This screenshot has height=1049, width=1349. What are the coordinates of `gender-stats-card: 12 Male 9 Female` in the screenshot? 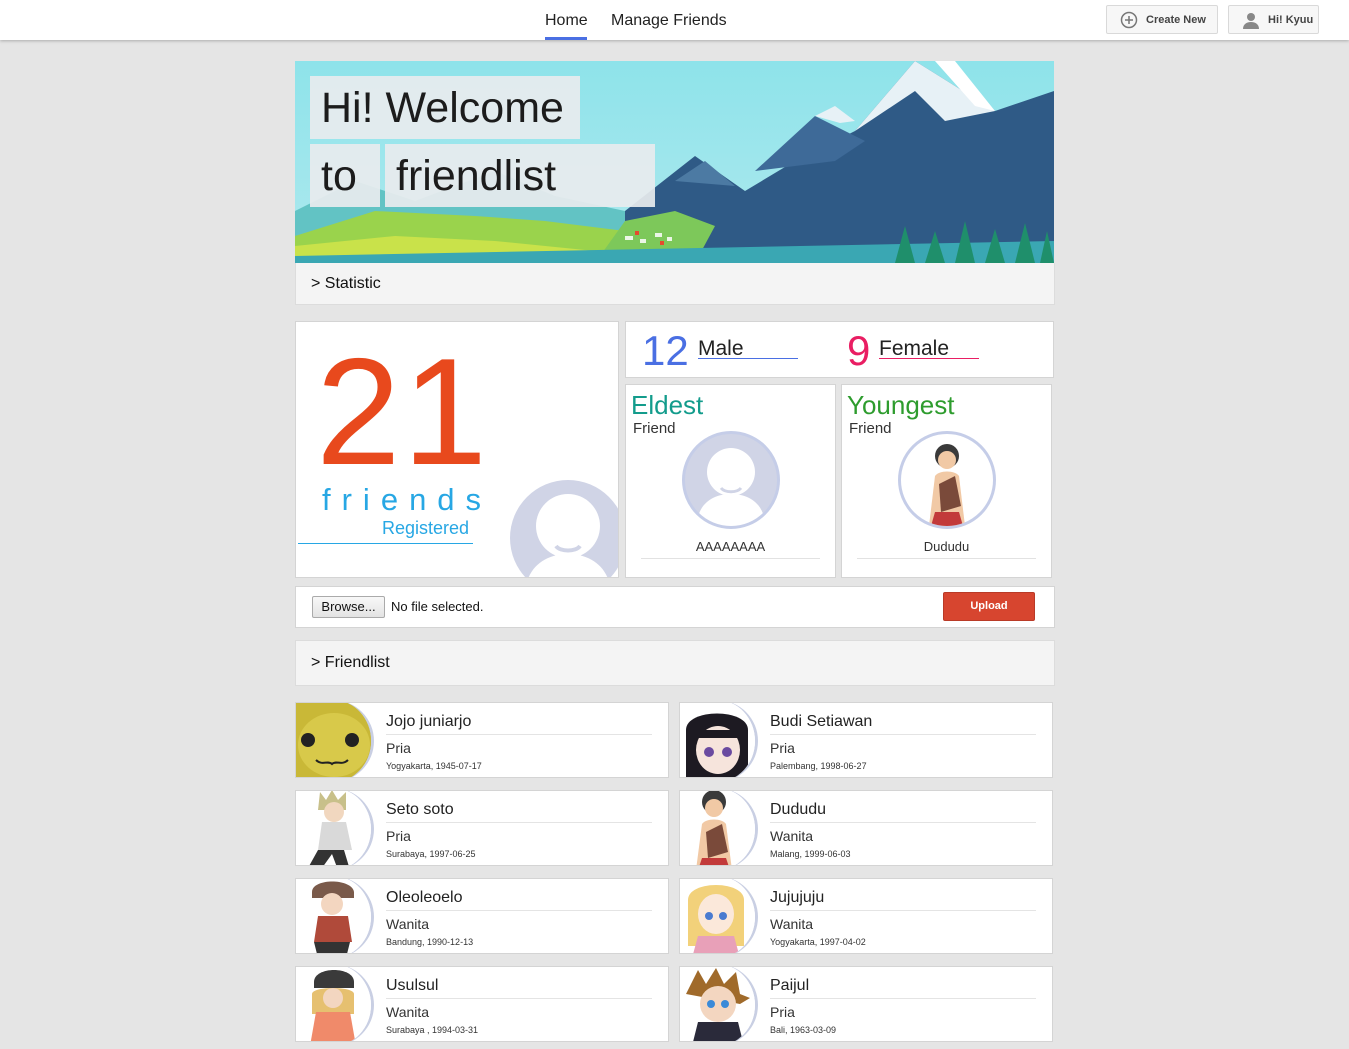 It's located at (839, 349).